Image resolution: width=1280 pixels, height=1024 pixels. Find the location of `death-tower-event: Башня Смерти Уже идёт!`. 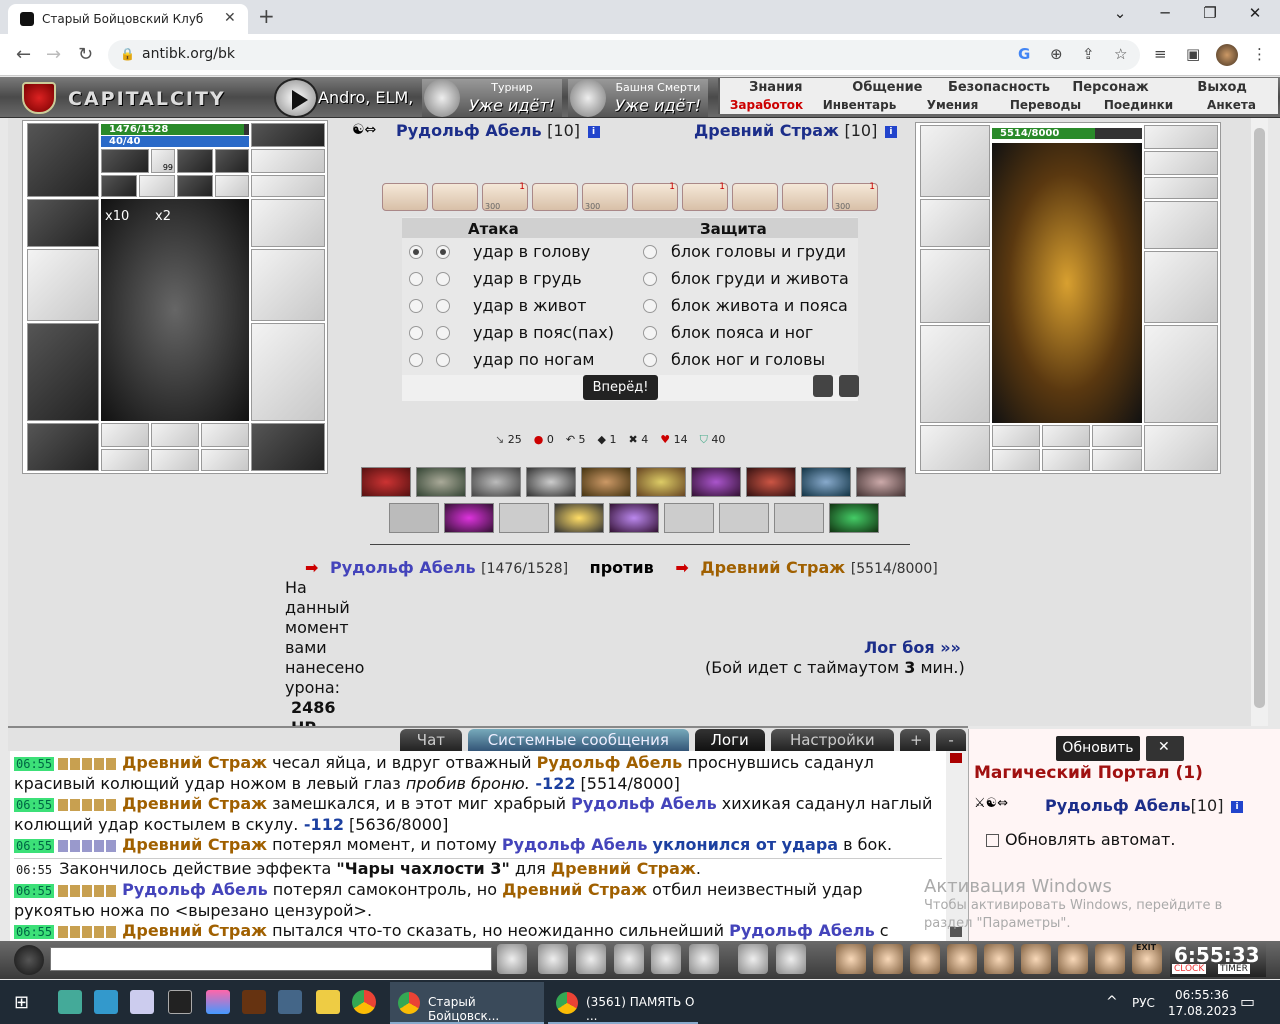

death-tower-event: Башня Смерти Уже идёт! is located at coordinates (638, 98).